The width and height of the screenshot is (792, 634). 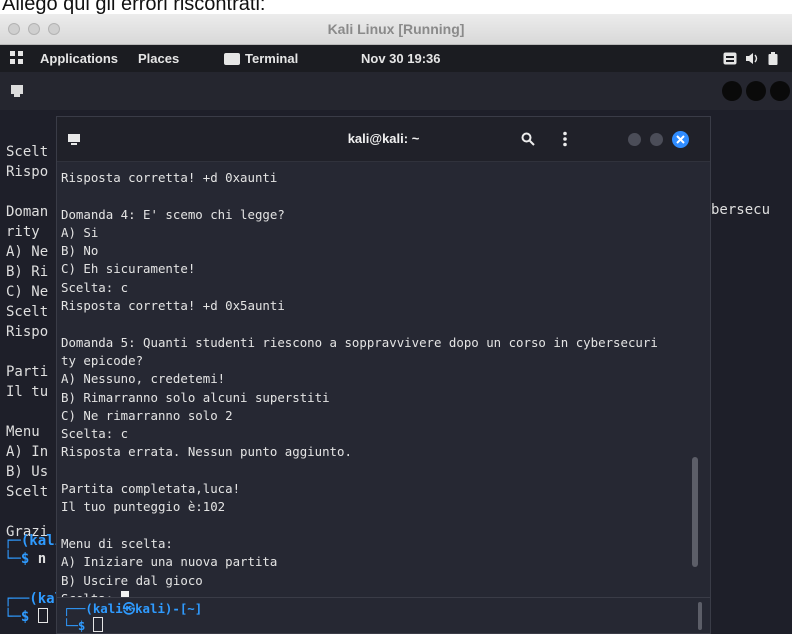 I want to click on bg-terminal-line: B) Us, so click(x=27, y=472).